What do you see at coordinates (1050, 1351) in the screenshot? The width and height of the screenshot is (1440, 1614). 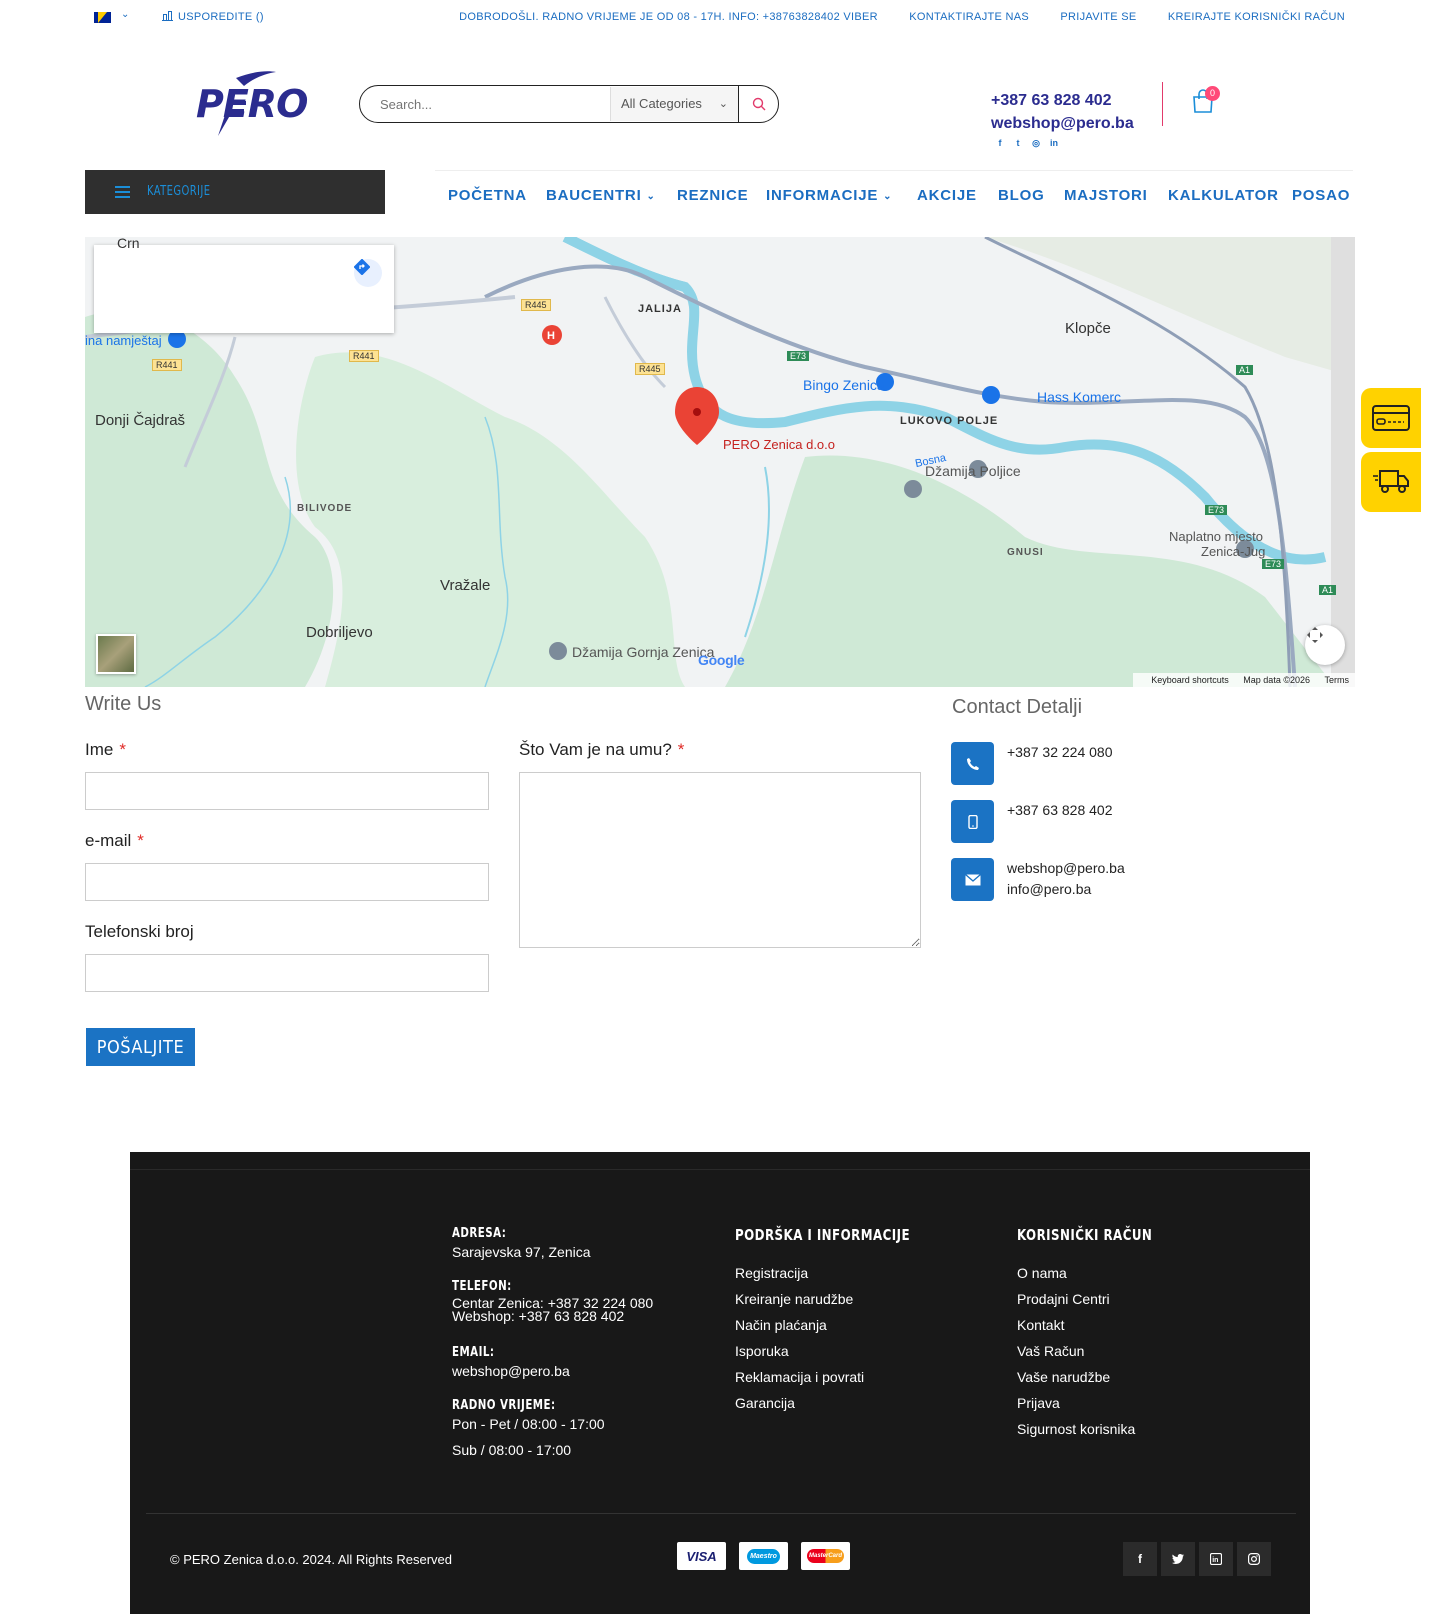 I see `footer-link: Vaš Račun` at bounding box center [1050, 1351].